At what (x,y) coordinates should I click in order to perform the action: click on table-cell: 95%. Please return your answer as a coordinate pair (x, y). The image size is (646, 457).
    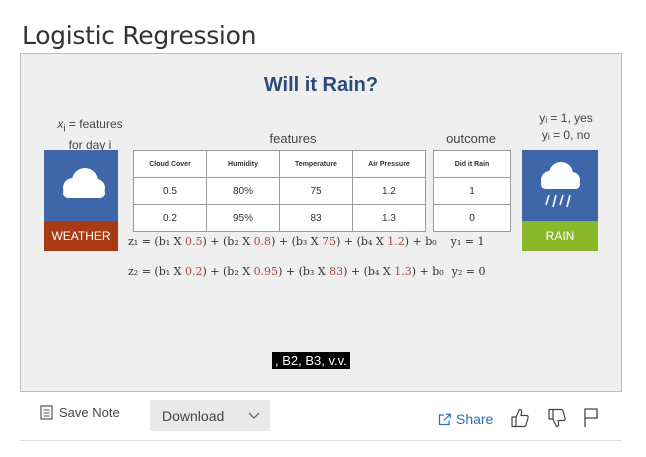
    Looking at the image, I should click on (243, 218).